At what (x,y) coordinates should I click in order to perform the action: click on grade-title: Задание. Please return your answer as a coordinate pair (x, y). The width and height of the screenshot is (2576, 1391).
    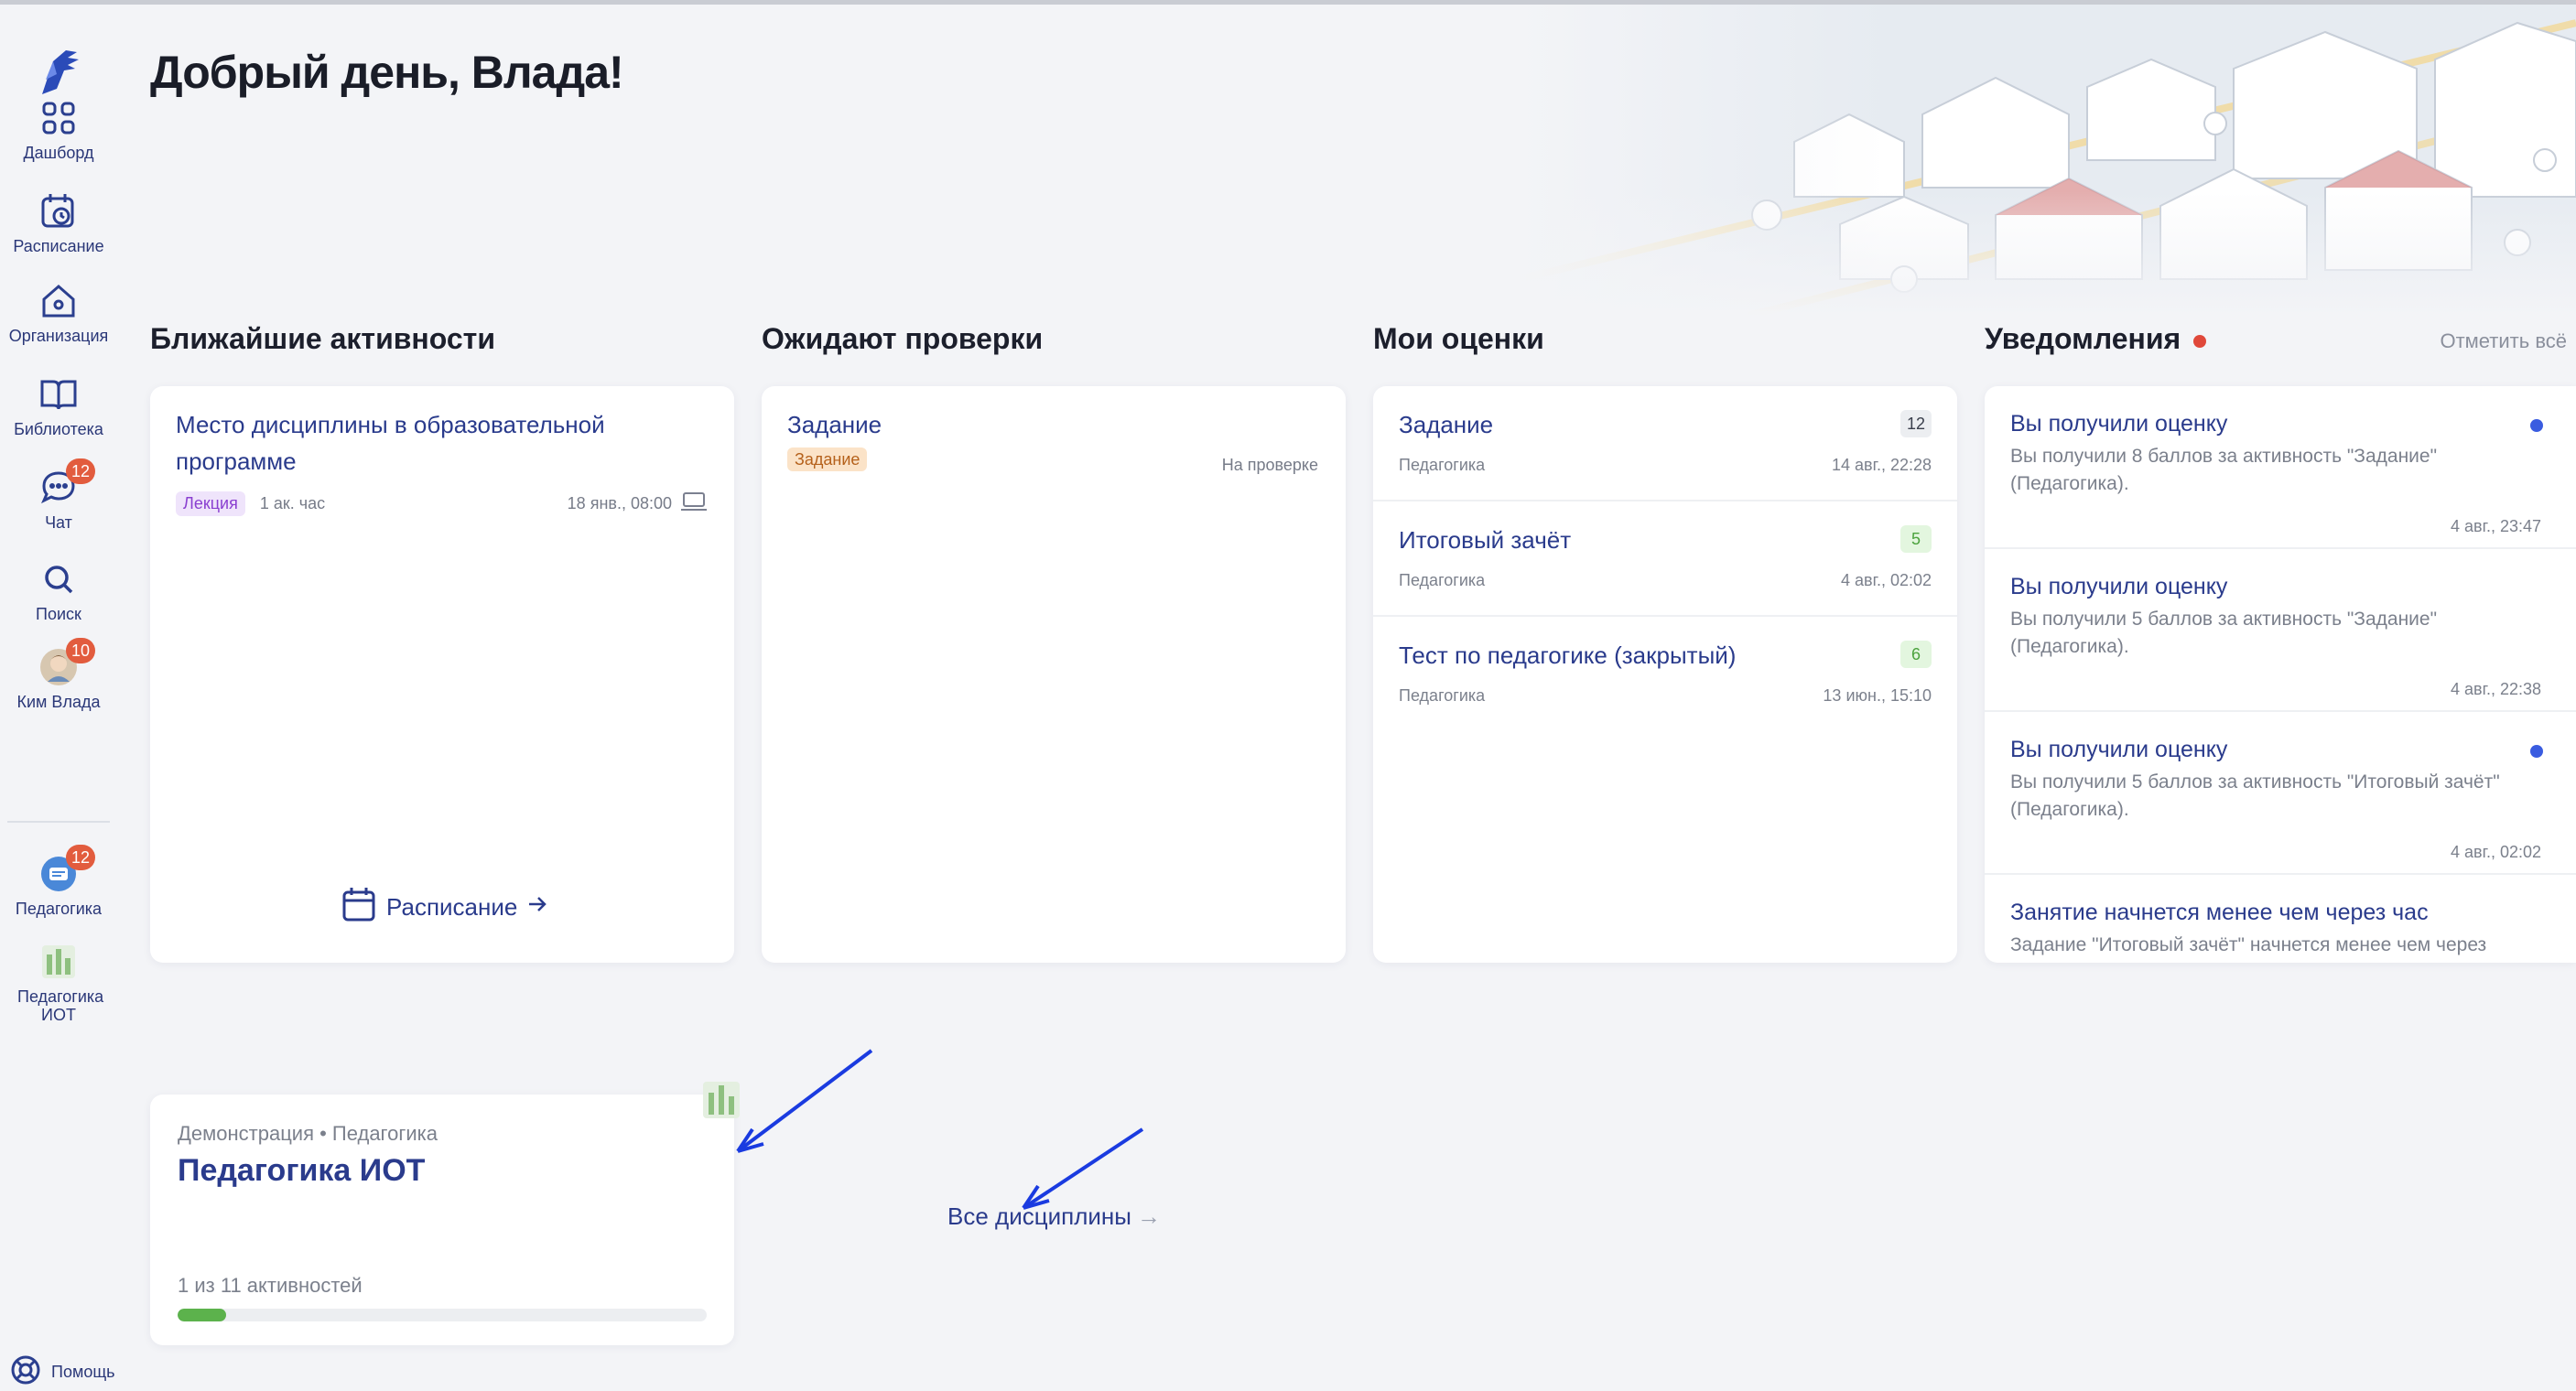
    Looking at the image, I should click on (1447, 425).